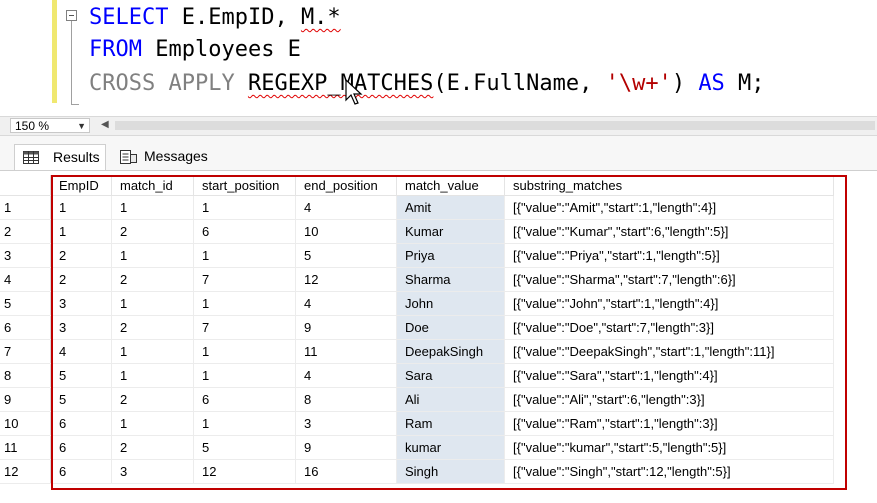  What do you see at coordinates (346, 471) in the screenshot?
I see `cell-end-position: 16` at bounding box center [346, 471].